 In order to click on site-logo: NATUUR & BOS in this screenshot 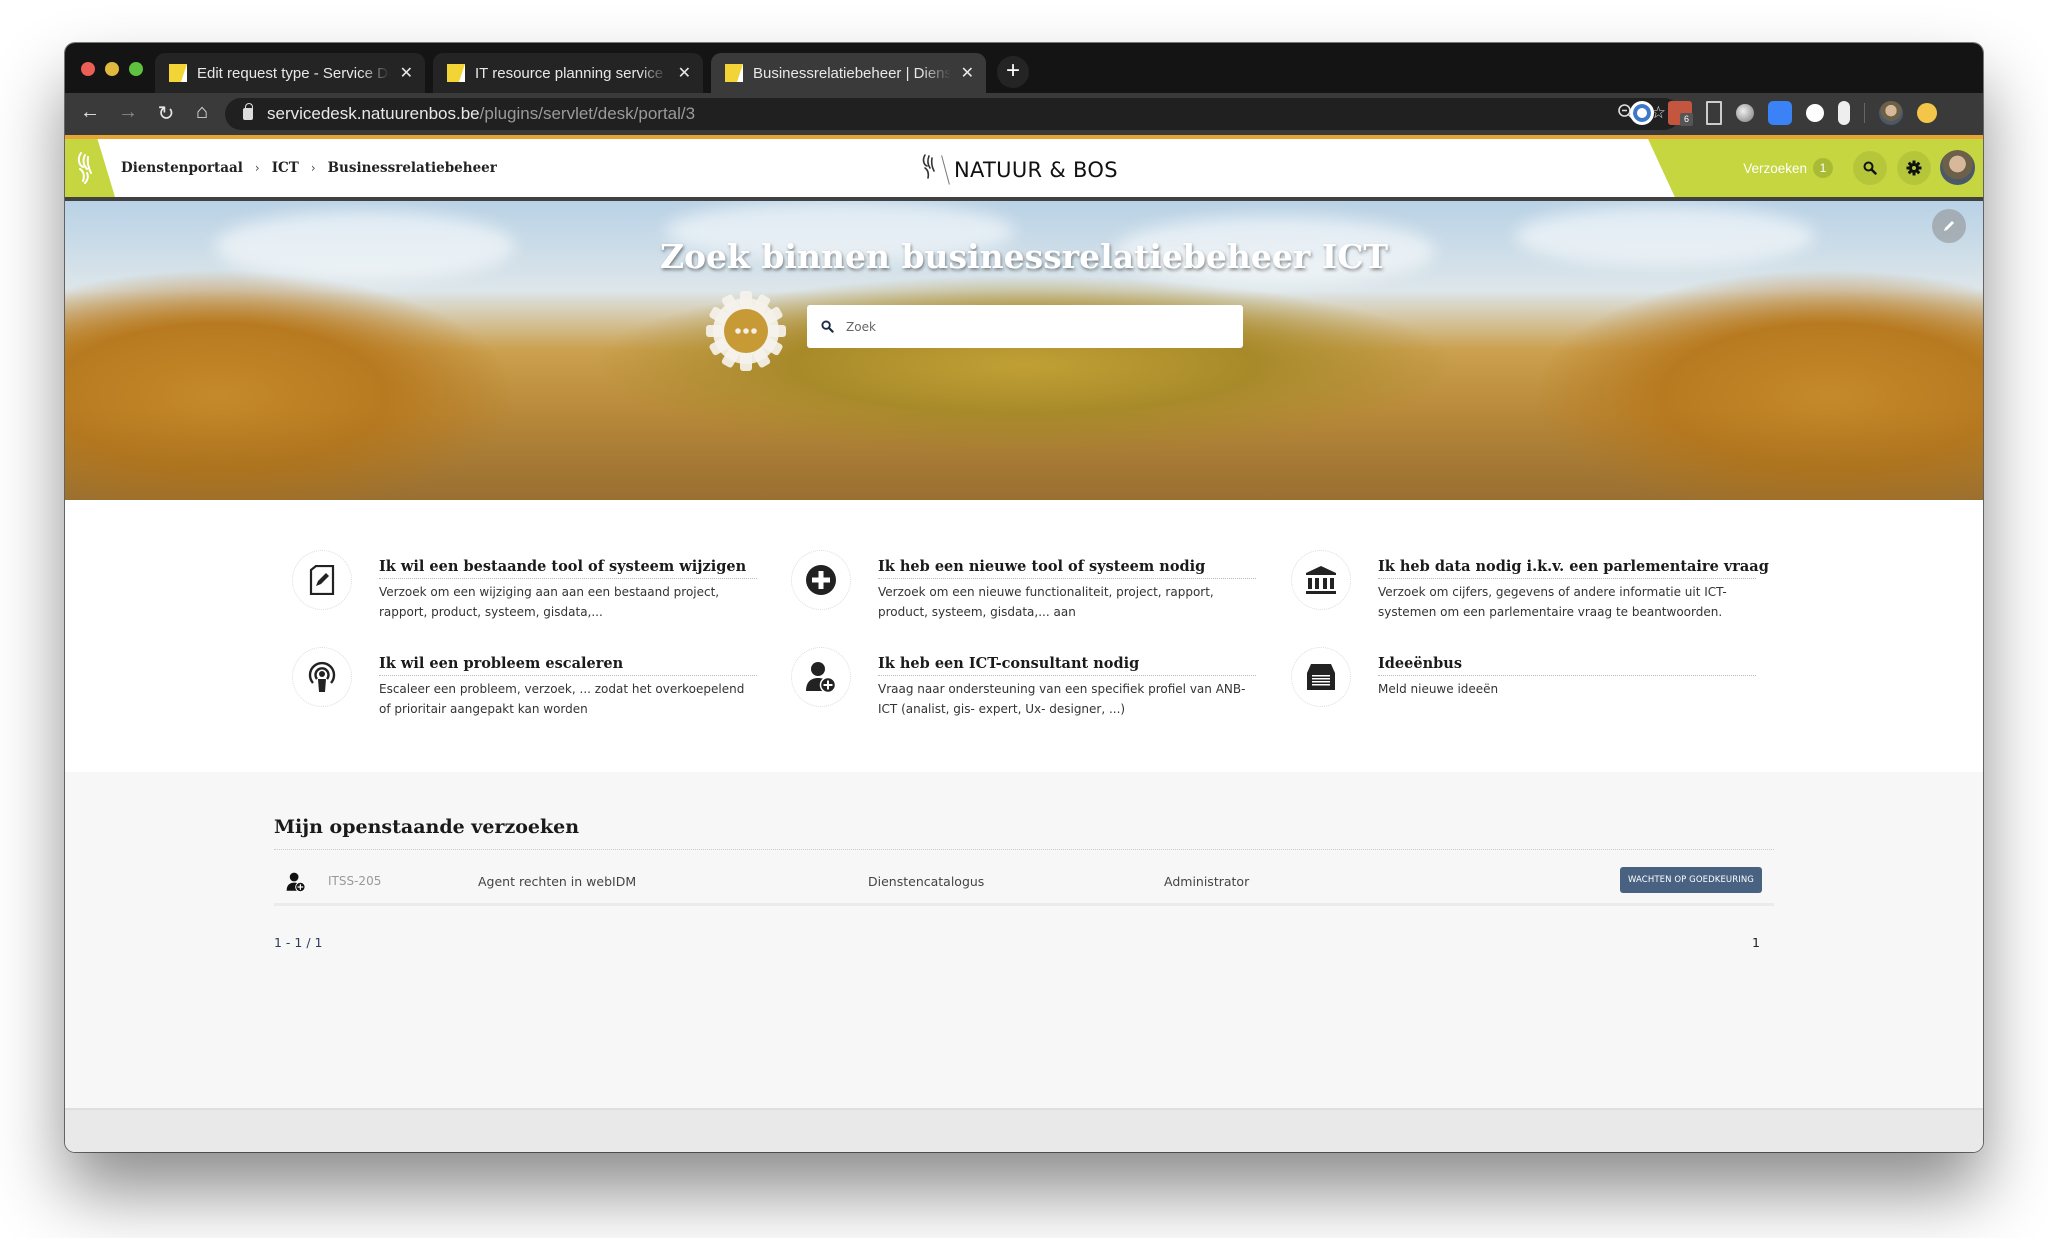, I will do `click(1019, 170)`.